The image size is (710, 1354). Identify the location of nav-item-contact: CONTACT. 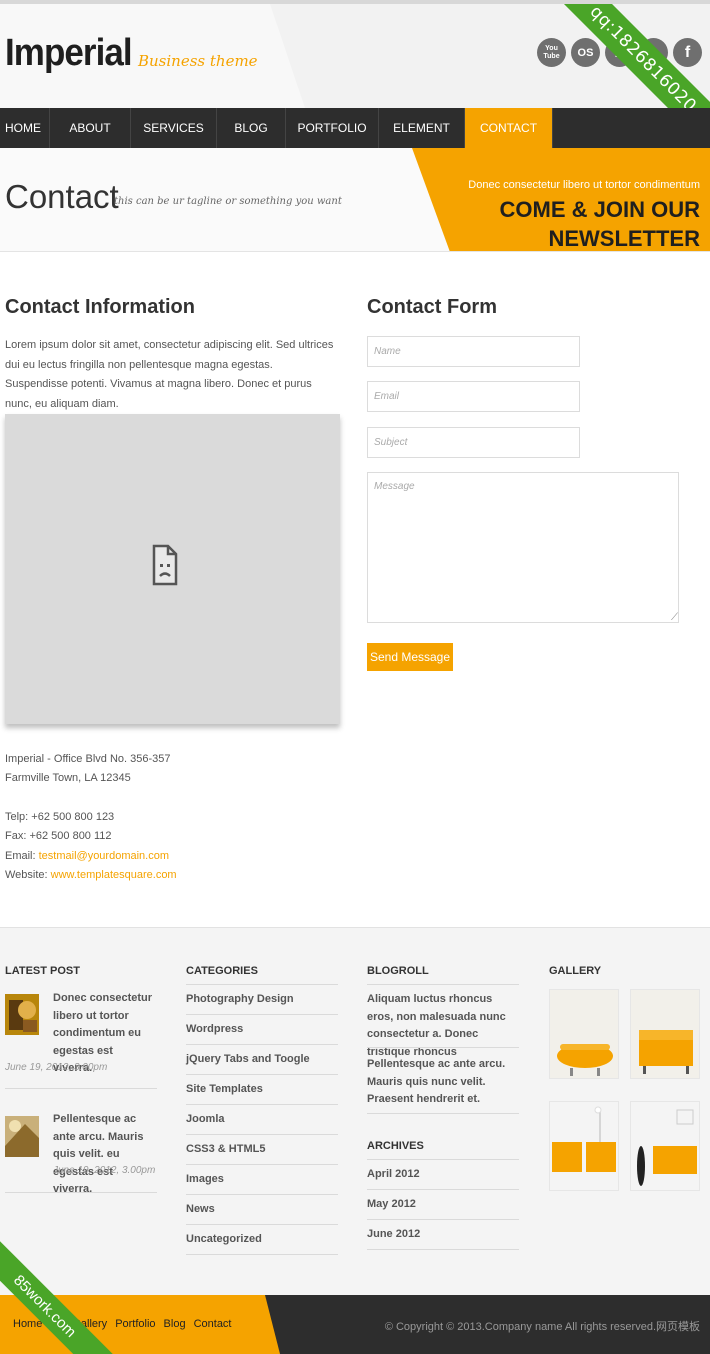
(509, 128).